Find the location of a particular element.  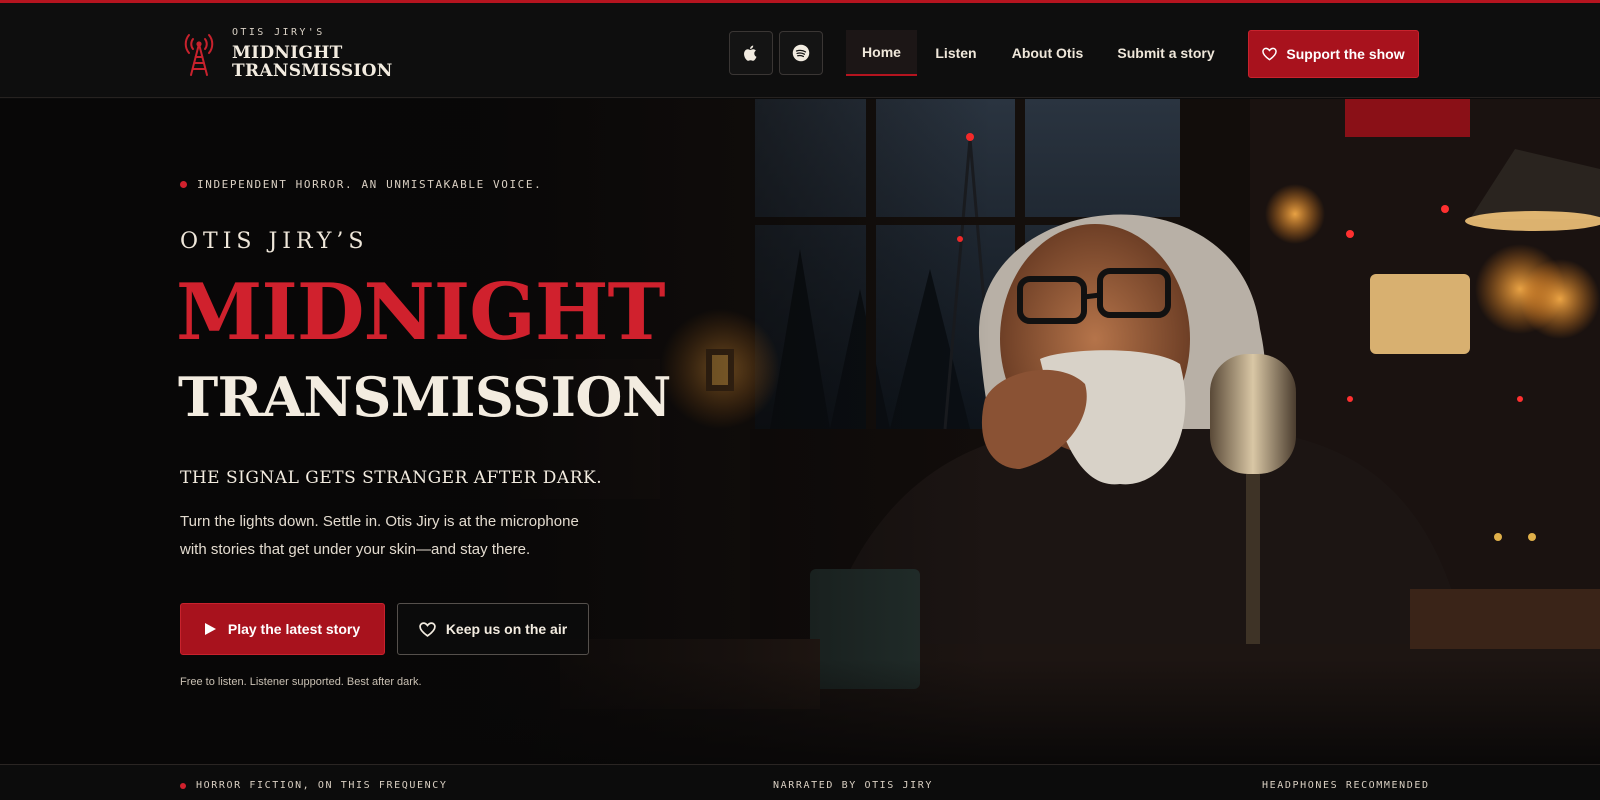

nav-submit-story: Submit a story is located at coordinates (1166, 53).